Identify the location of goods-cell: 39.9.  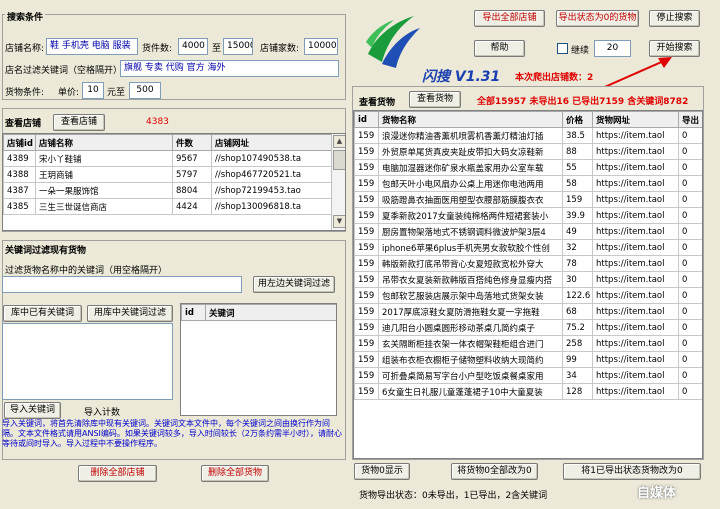
(577, 215).